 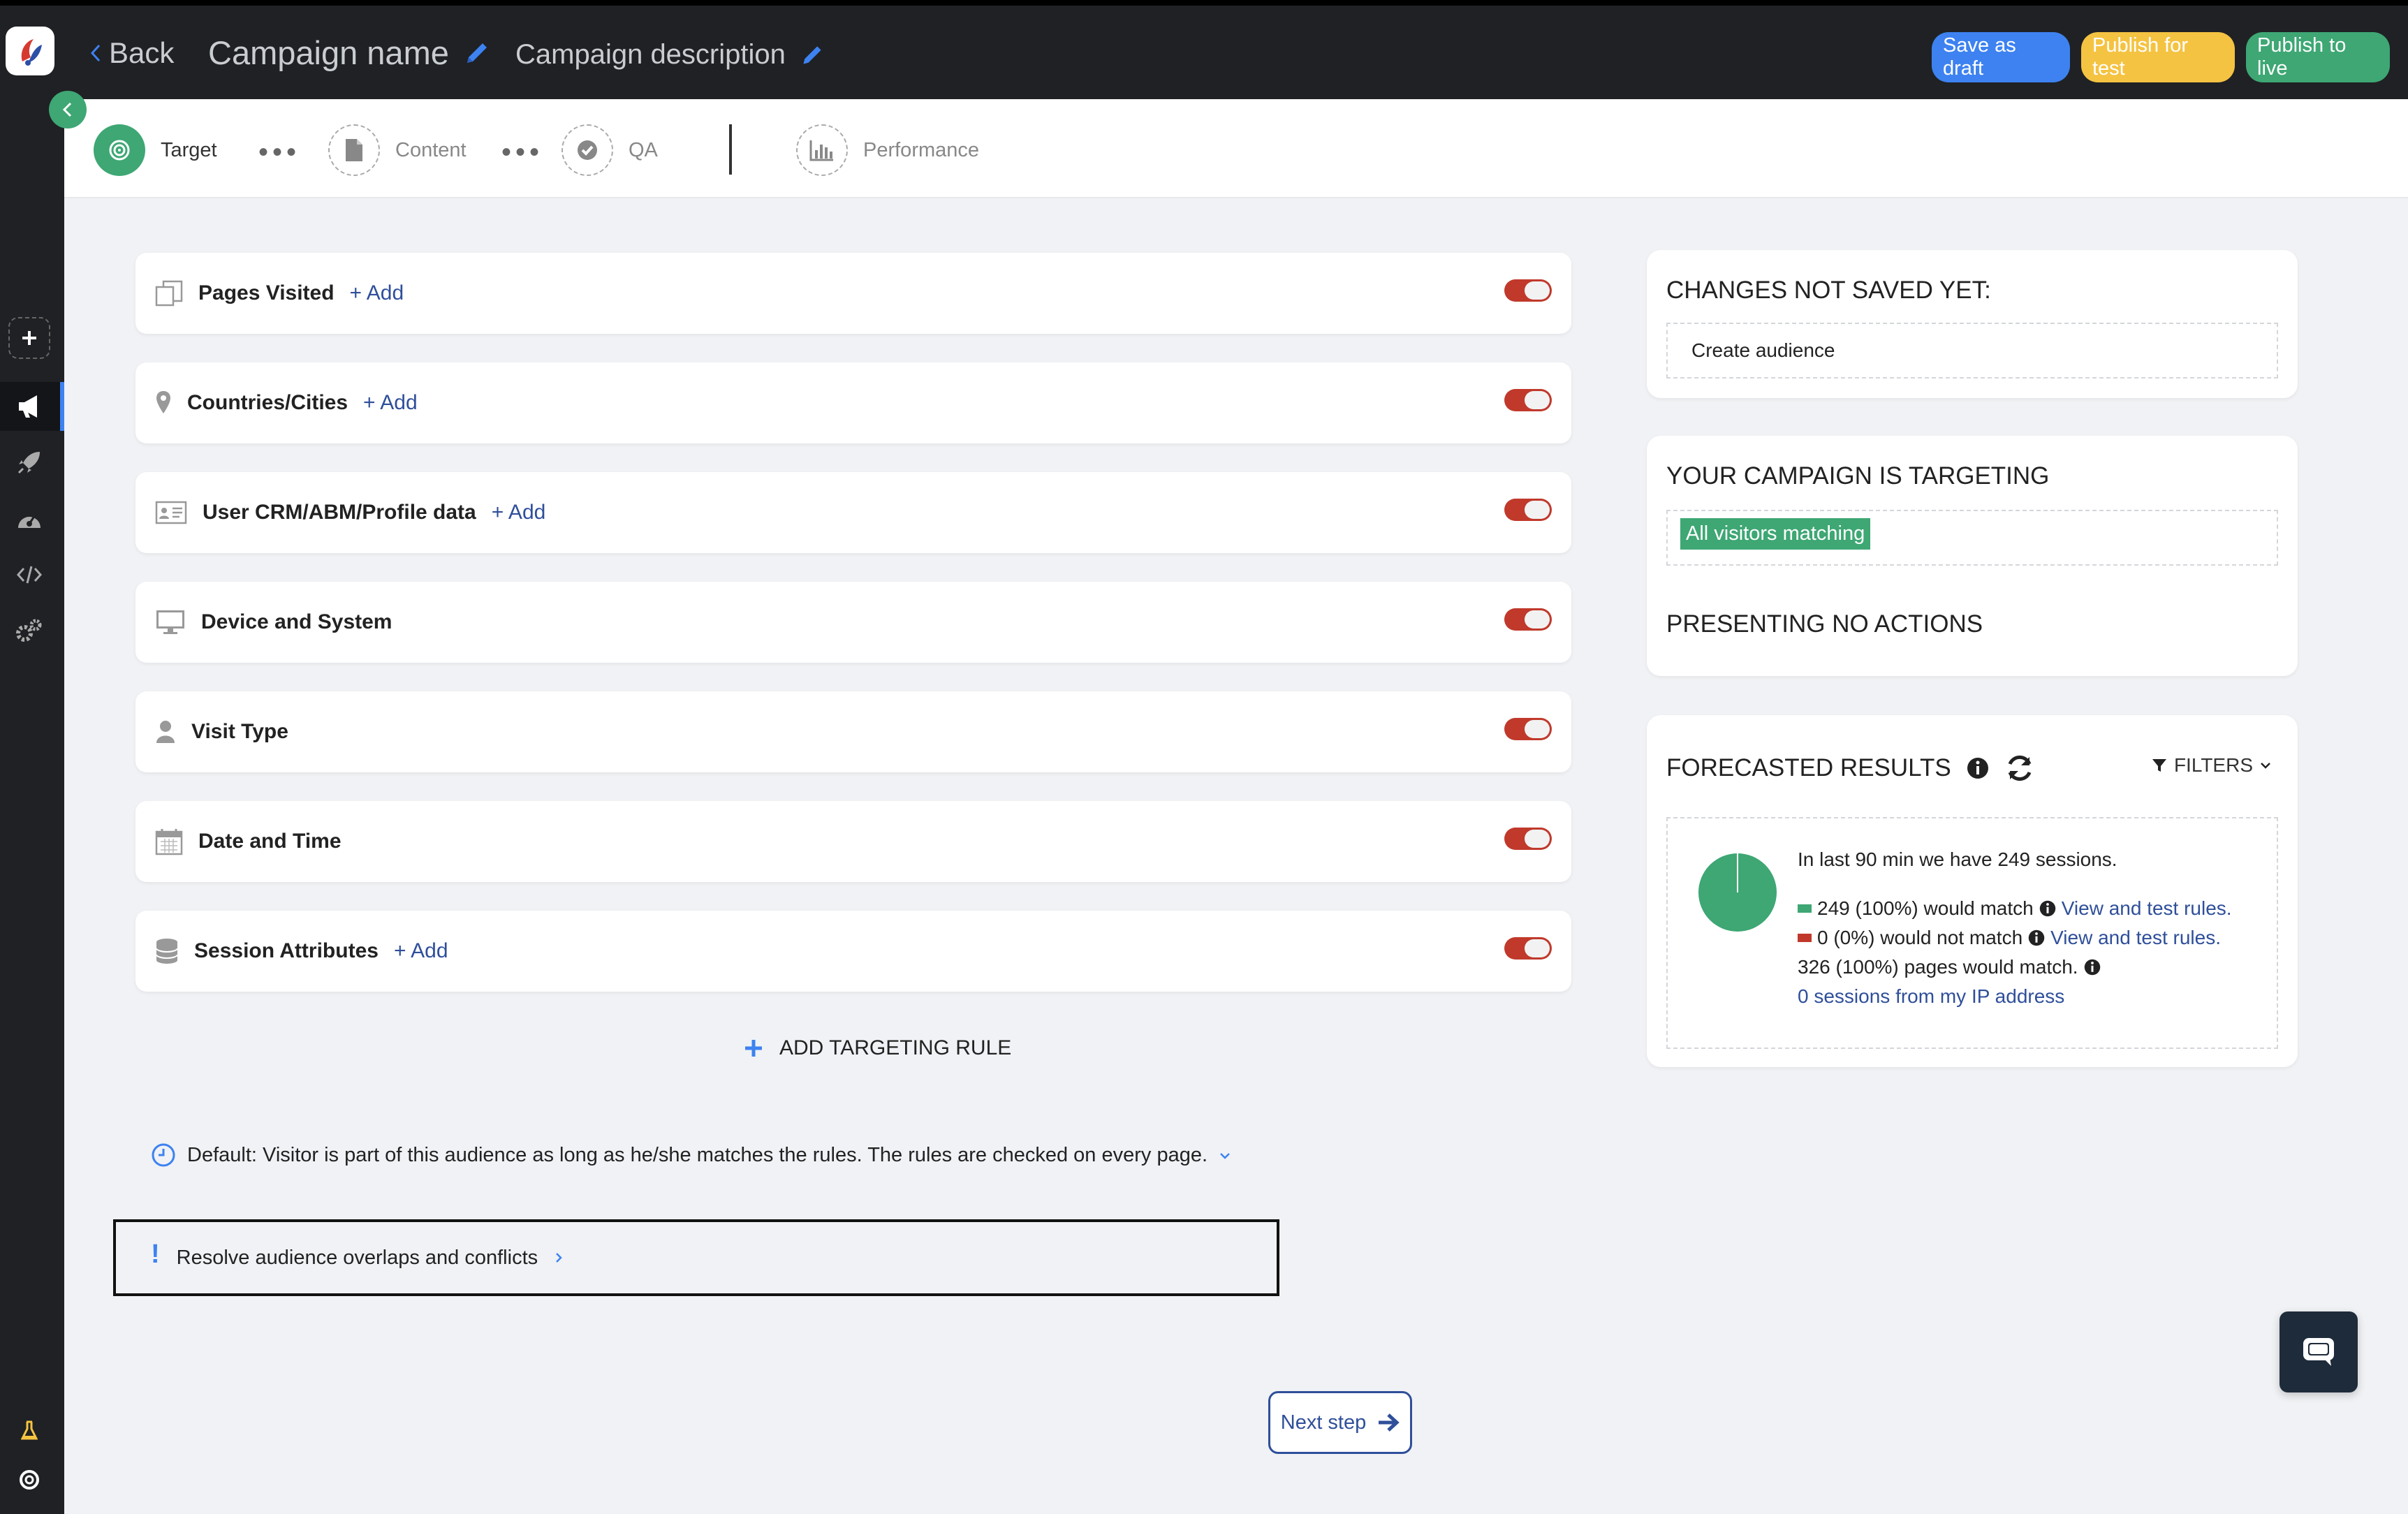 What do you see at coordinates (1920, 937) in the screenshot?
I see `no-match-text: 0 (0%) would not match` at bounding box center [1920, 937].